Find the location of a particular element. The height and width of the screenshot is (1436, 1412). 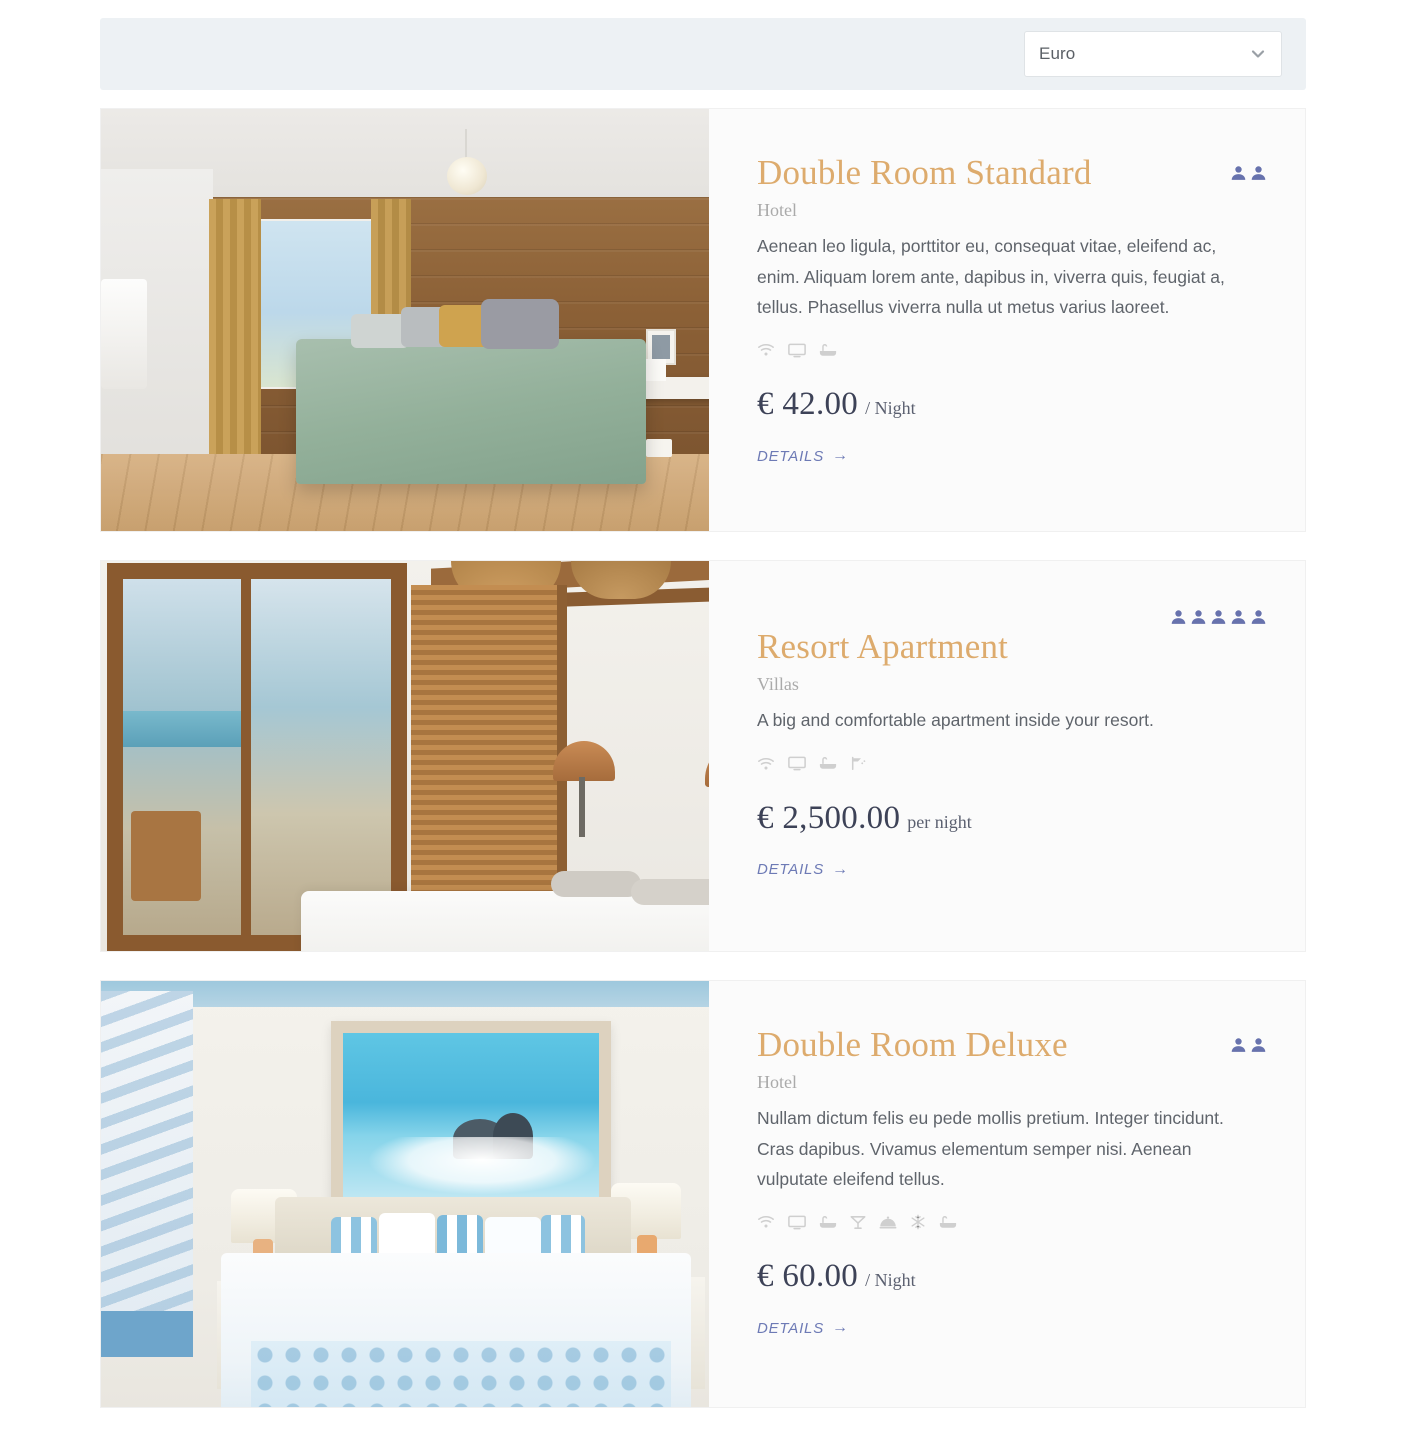

price-unit: per night is located at coordinates (939, 821).